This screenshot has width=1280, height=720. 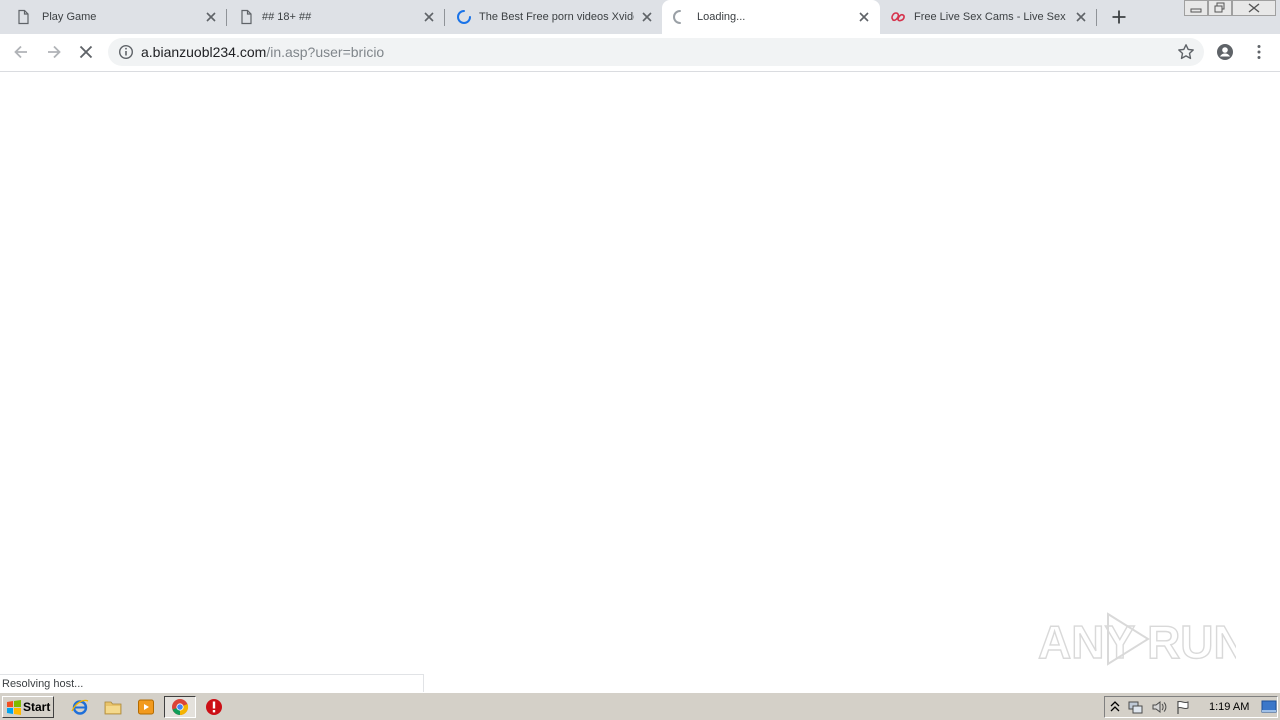 What do you see at coordinates (991, 17) in the screenshot?
I see `tab-title: Free Live Sex Cams - Live Sex Chat` at bounding box center [991, 17].